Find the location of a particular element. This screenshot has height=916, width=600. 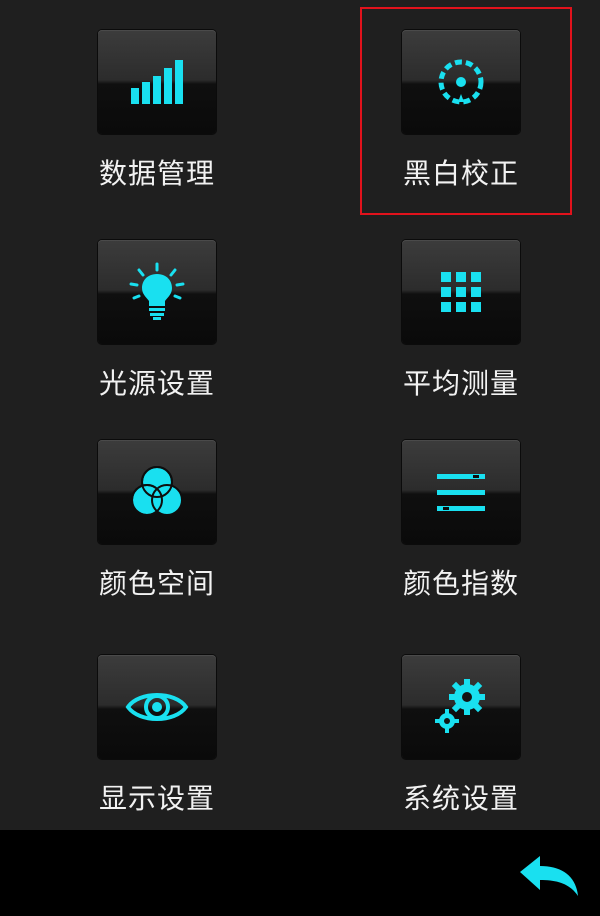

average-measurement-button is located at coordinates (461, 292).